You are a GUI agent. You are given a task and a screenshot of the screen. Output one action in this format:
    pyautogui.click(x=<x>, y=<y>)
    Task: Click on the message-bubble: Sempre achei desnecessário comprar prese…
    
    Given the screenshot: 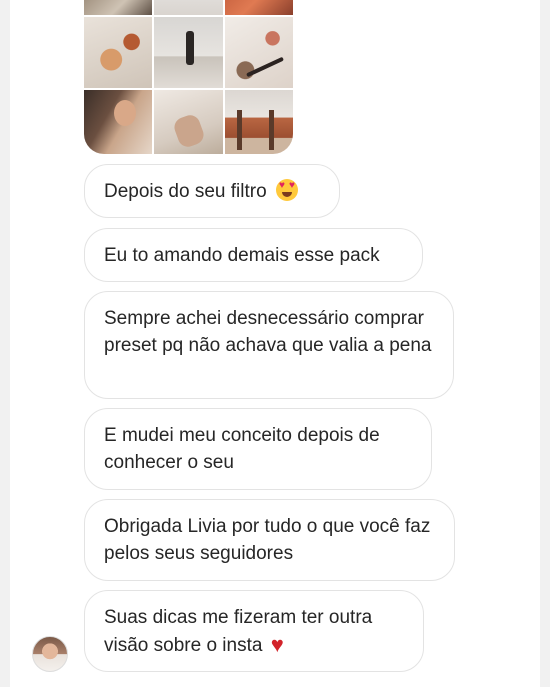 What is the action you would take?
    pyautogui.click(x=269, y=345)
    